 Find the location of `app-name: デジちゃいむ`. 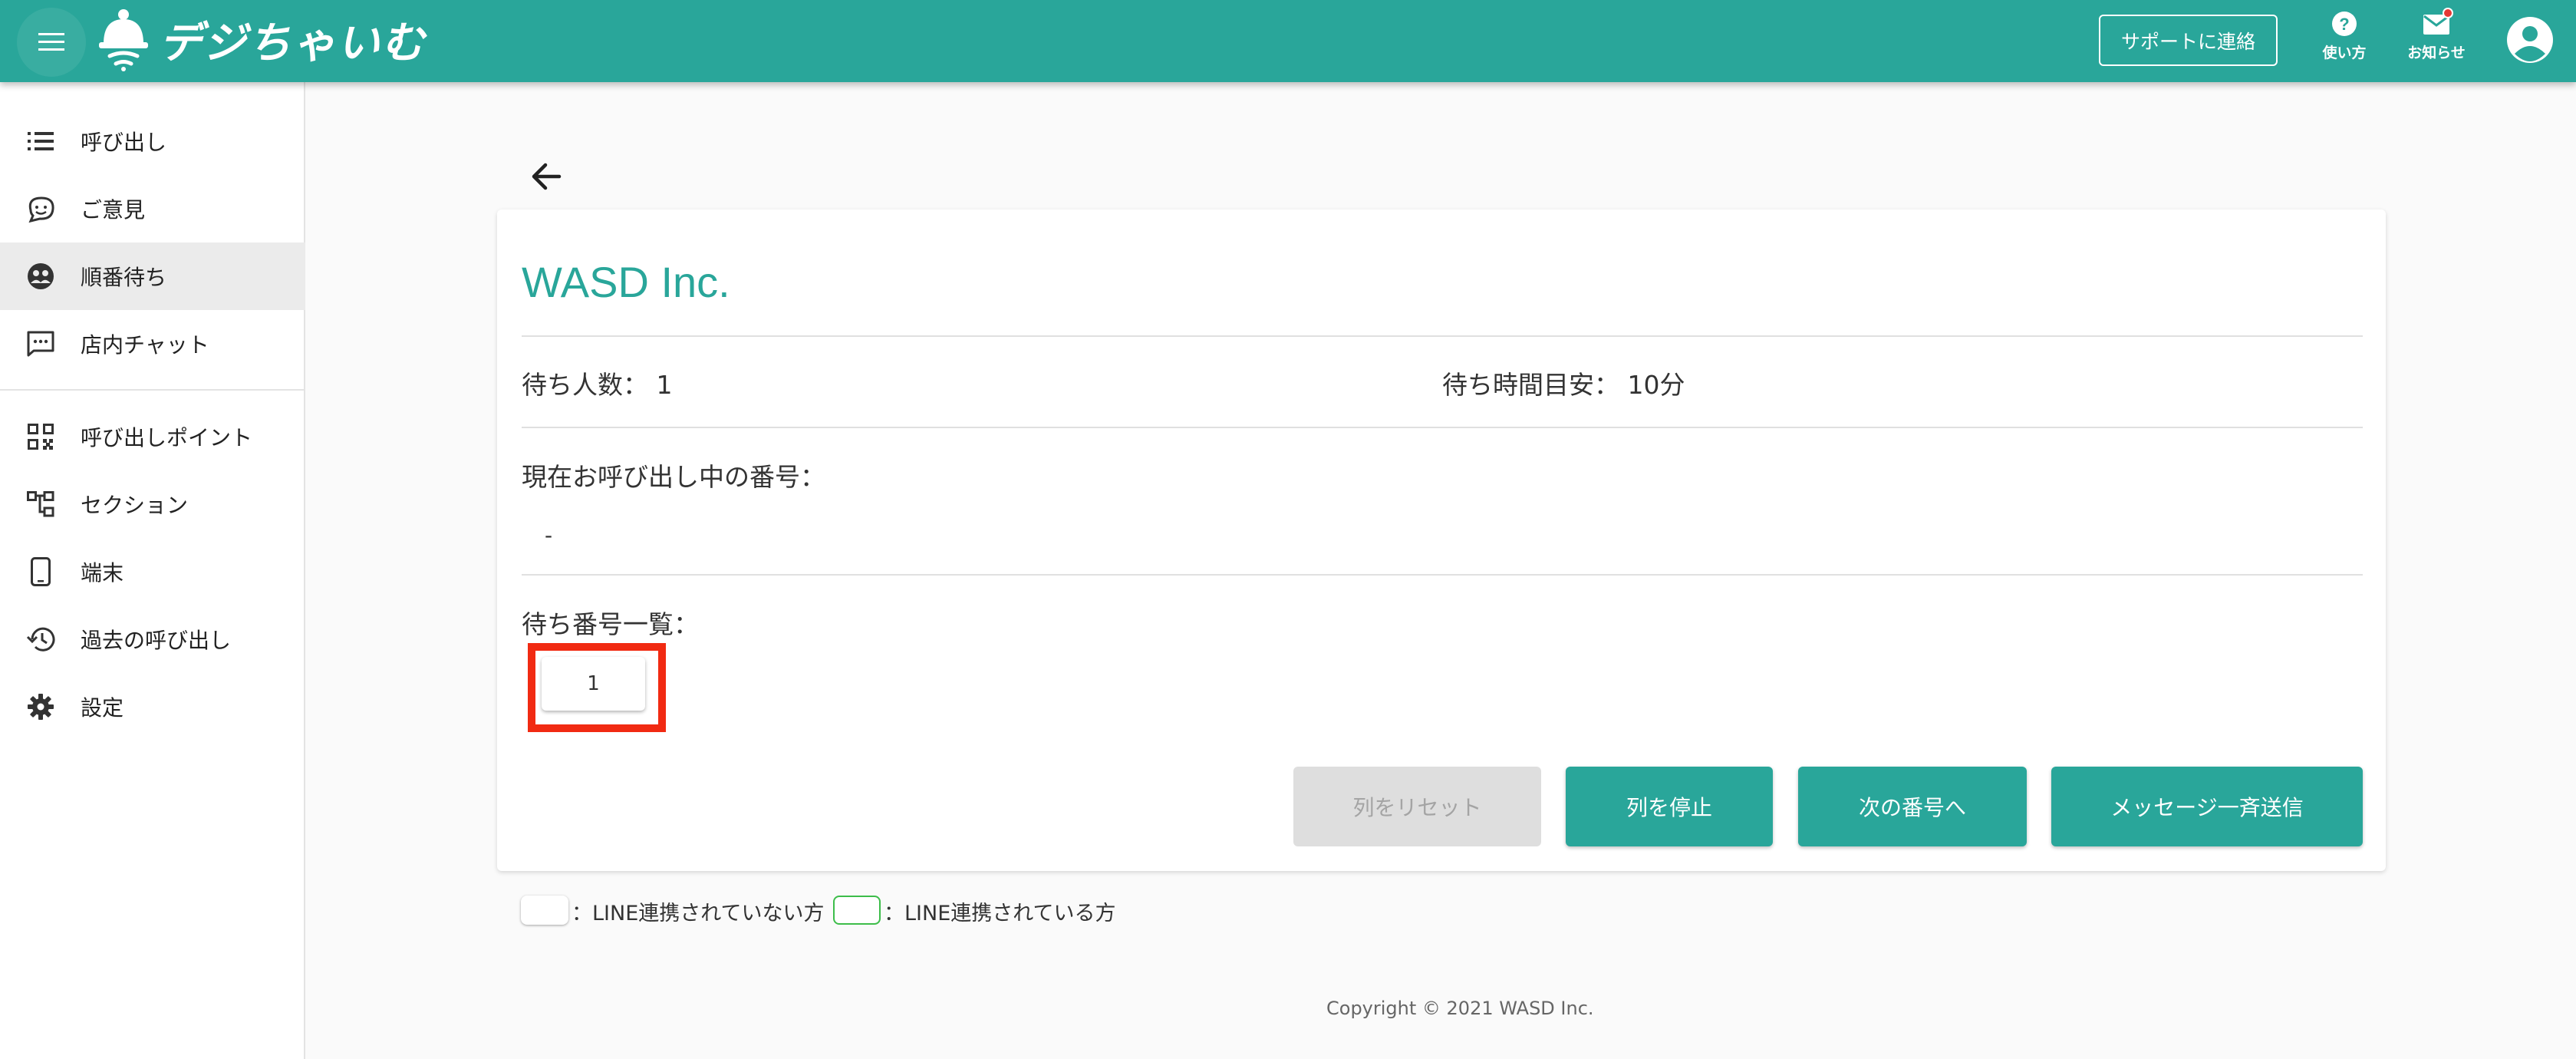

app-name: デジちゃいむ is located at coordinates (292, 43).